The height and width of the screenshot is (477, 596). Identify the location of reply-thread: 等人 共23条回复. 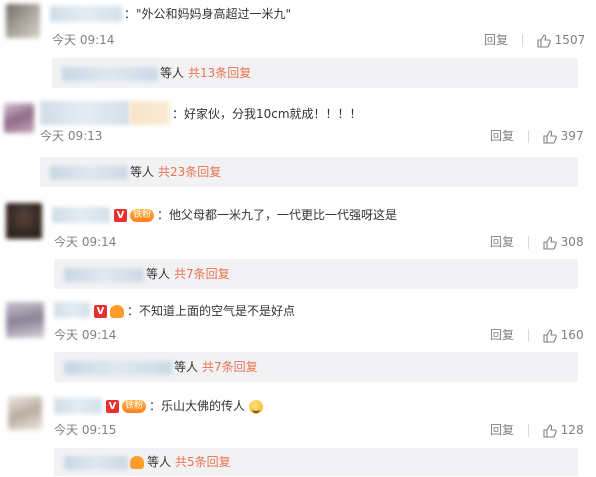
(309, 172).